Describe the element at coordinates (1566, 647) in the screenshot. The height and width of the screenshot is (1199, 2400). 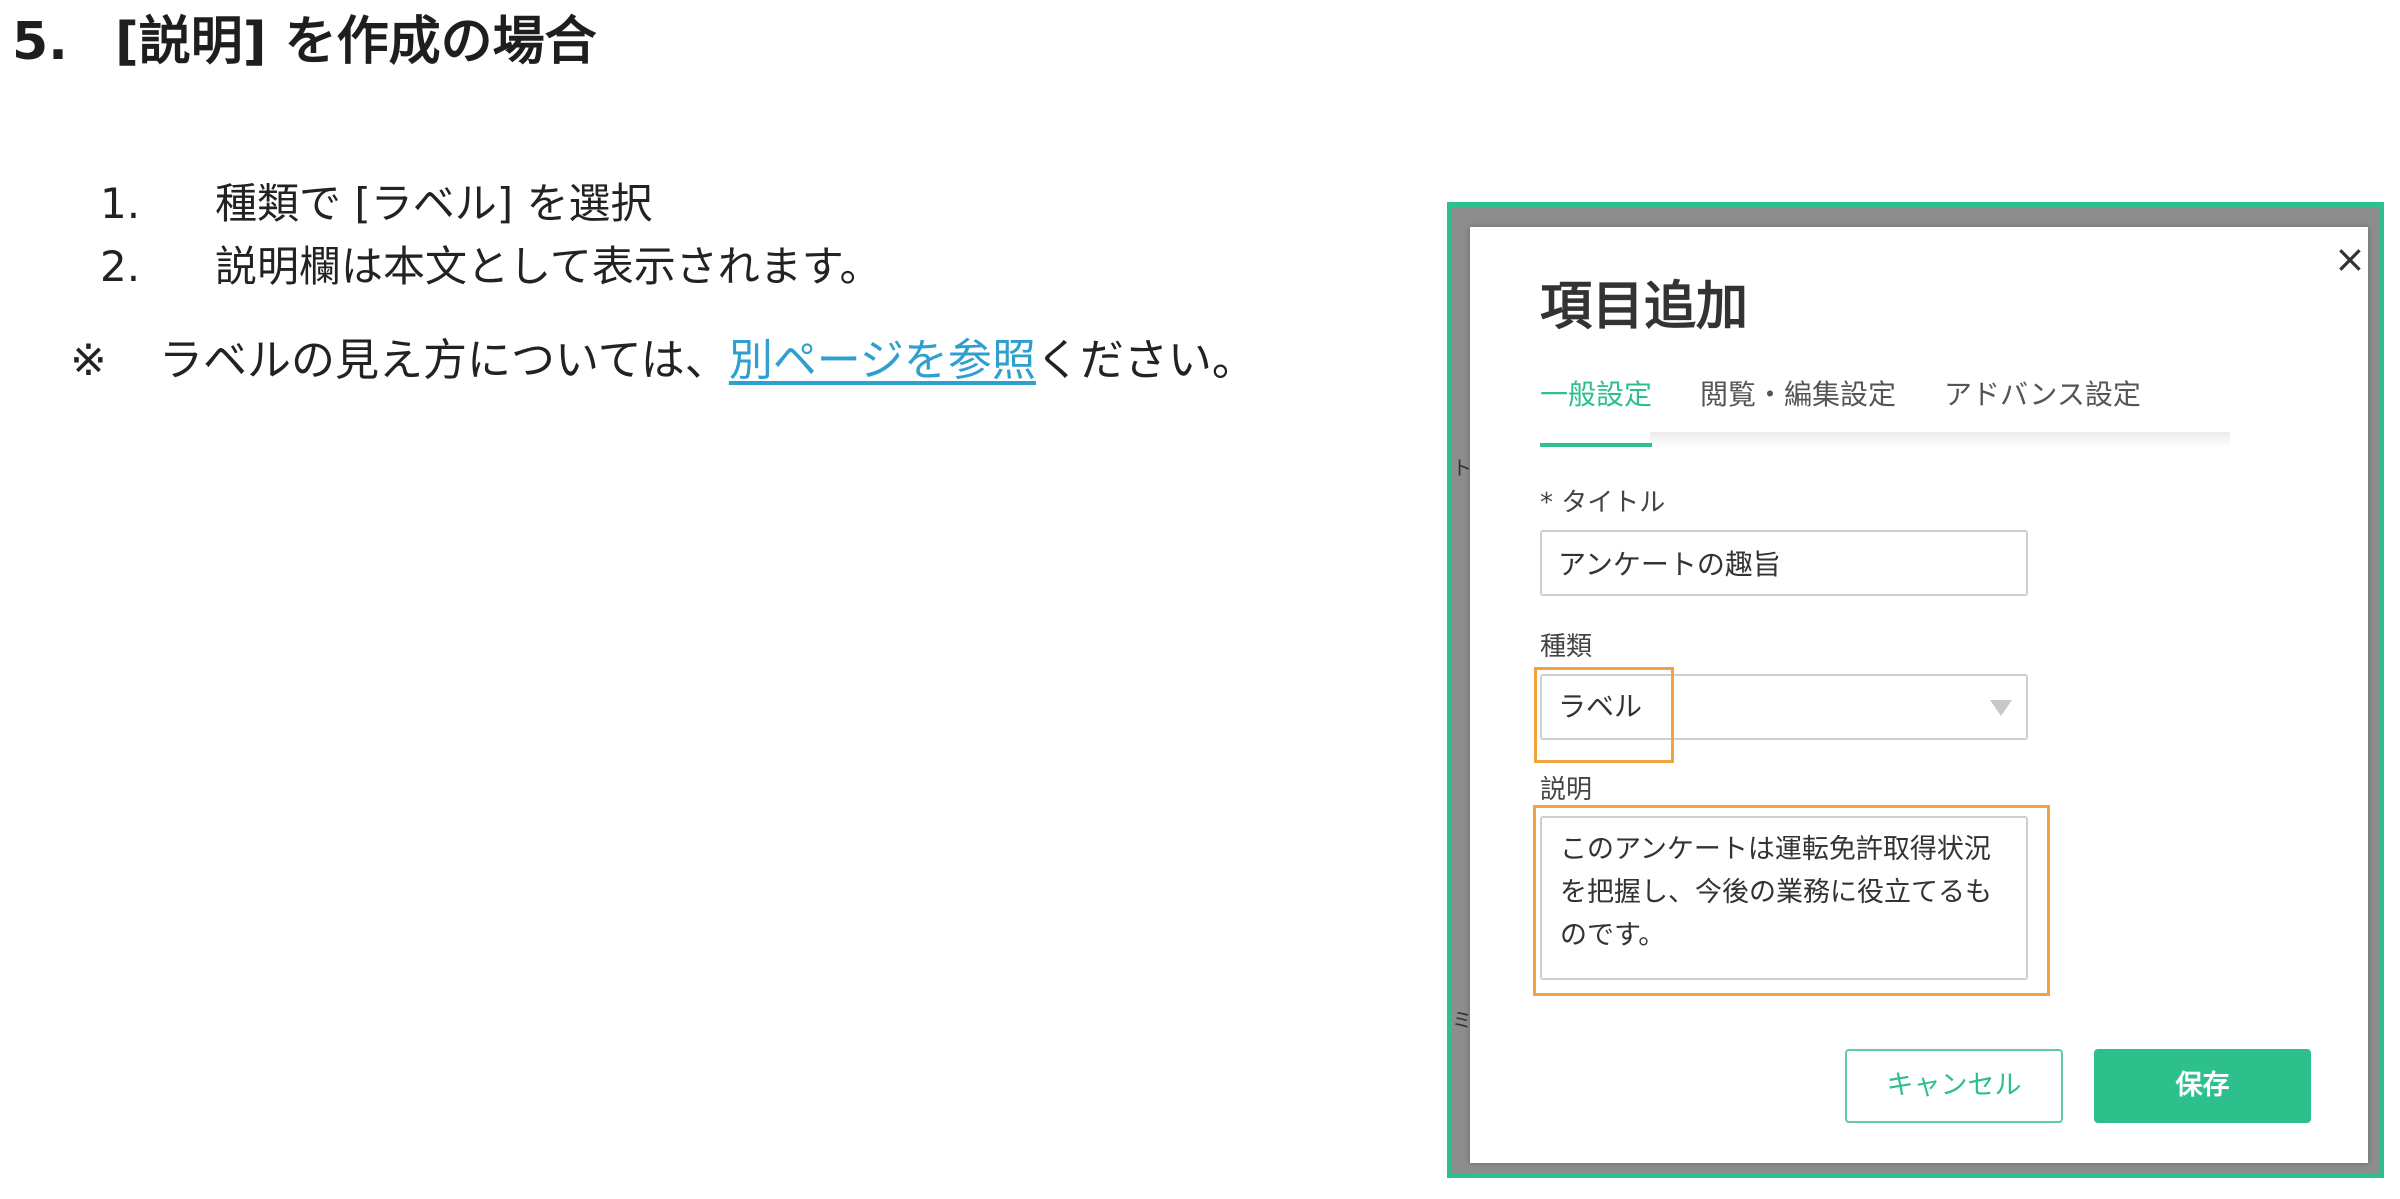
I see `type-field-label: 種類` at that location.